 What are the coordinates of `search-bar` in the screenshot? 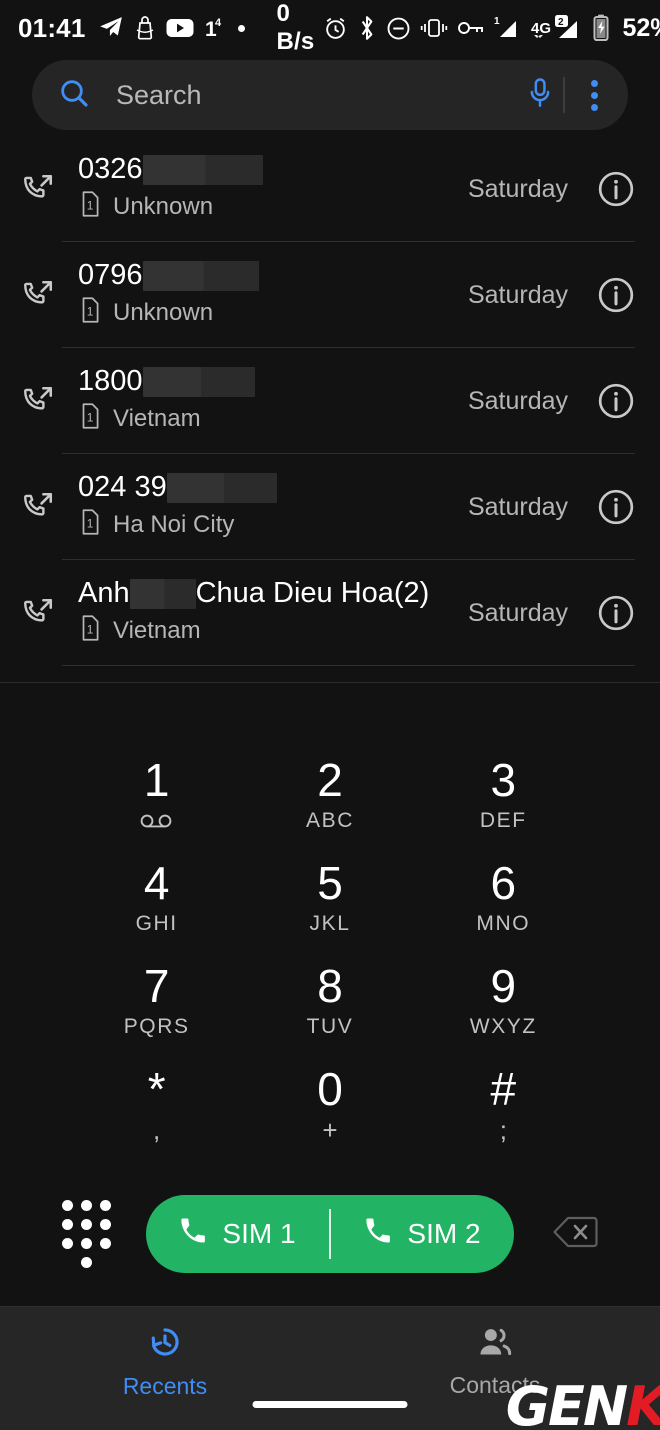 It's located at (330, 95).